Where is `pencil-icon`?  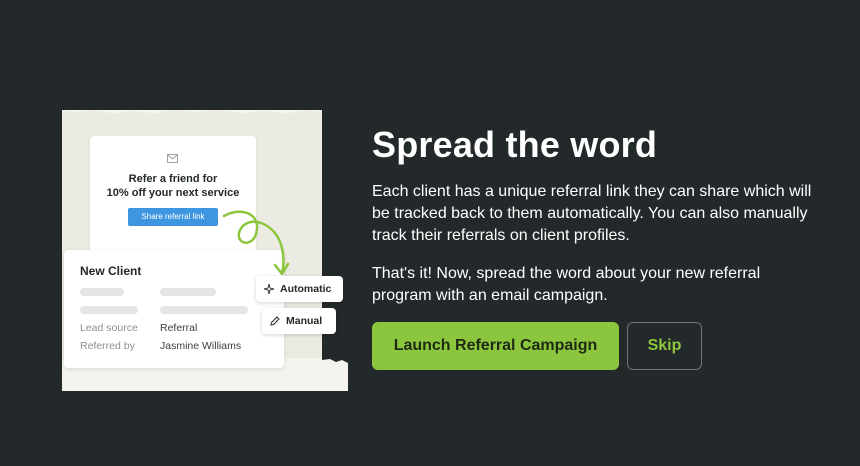
pencil-icon is located at coordinates (275, 321).